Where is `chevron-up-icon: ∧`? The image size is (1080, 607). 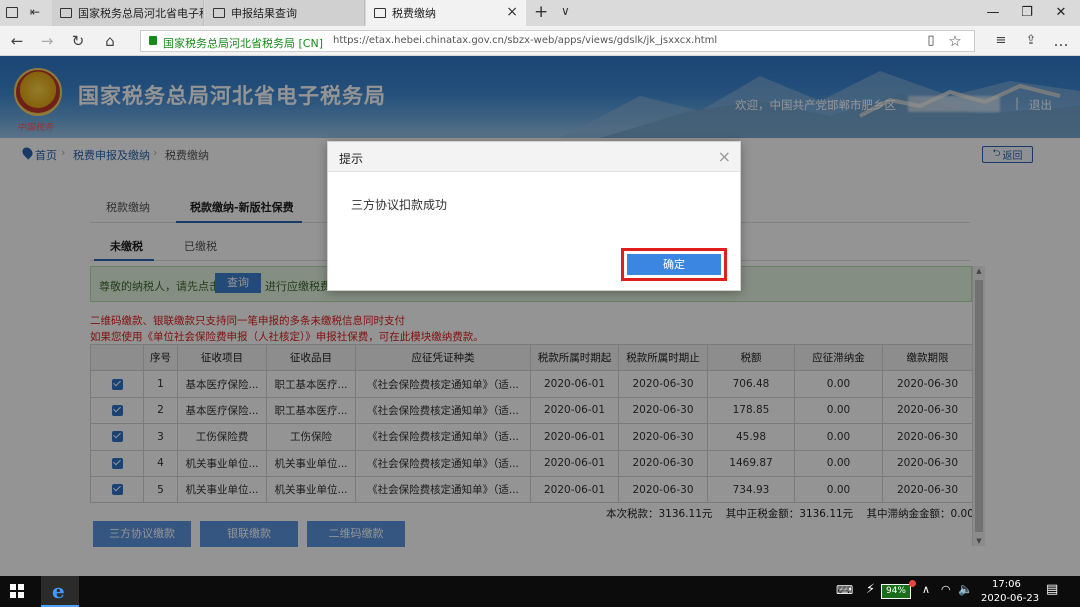
chevron-up-icon: ∧ is located at coordinates (926, 589).